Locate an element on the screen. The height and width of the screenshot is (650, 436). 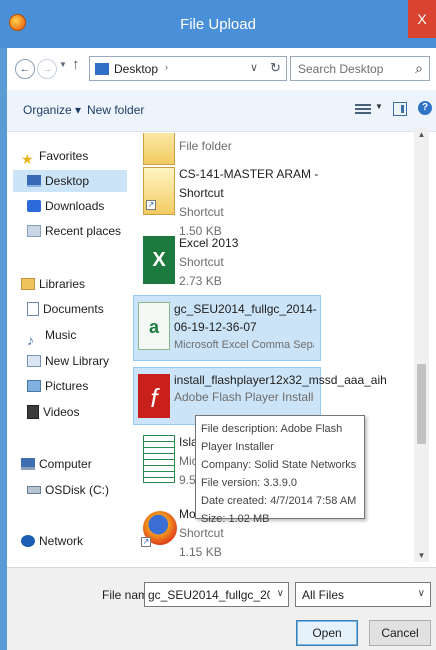
filetype-dropdown-icon: ∨ is located at coordinates (421, 593).